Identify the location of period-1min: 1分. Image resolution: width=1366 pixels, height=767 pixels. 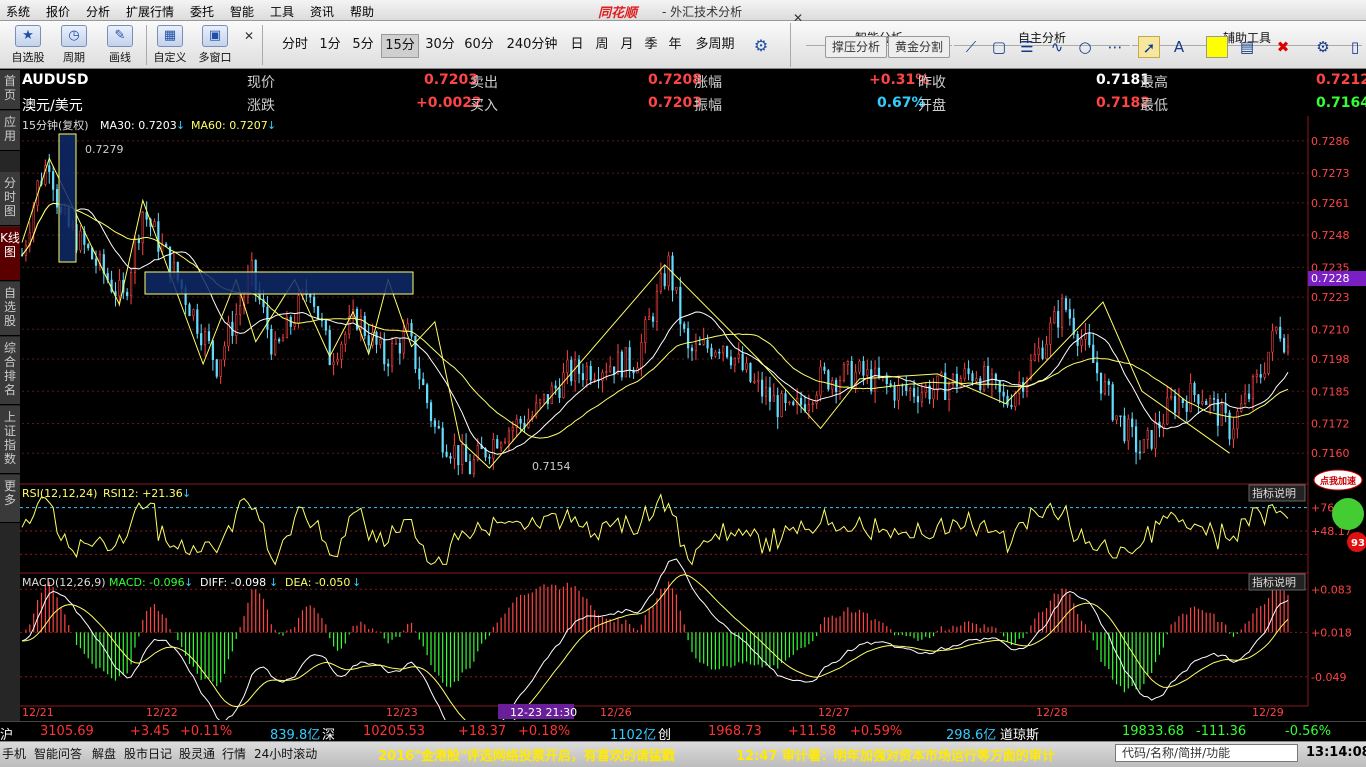
(330, 46).